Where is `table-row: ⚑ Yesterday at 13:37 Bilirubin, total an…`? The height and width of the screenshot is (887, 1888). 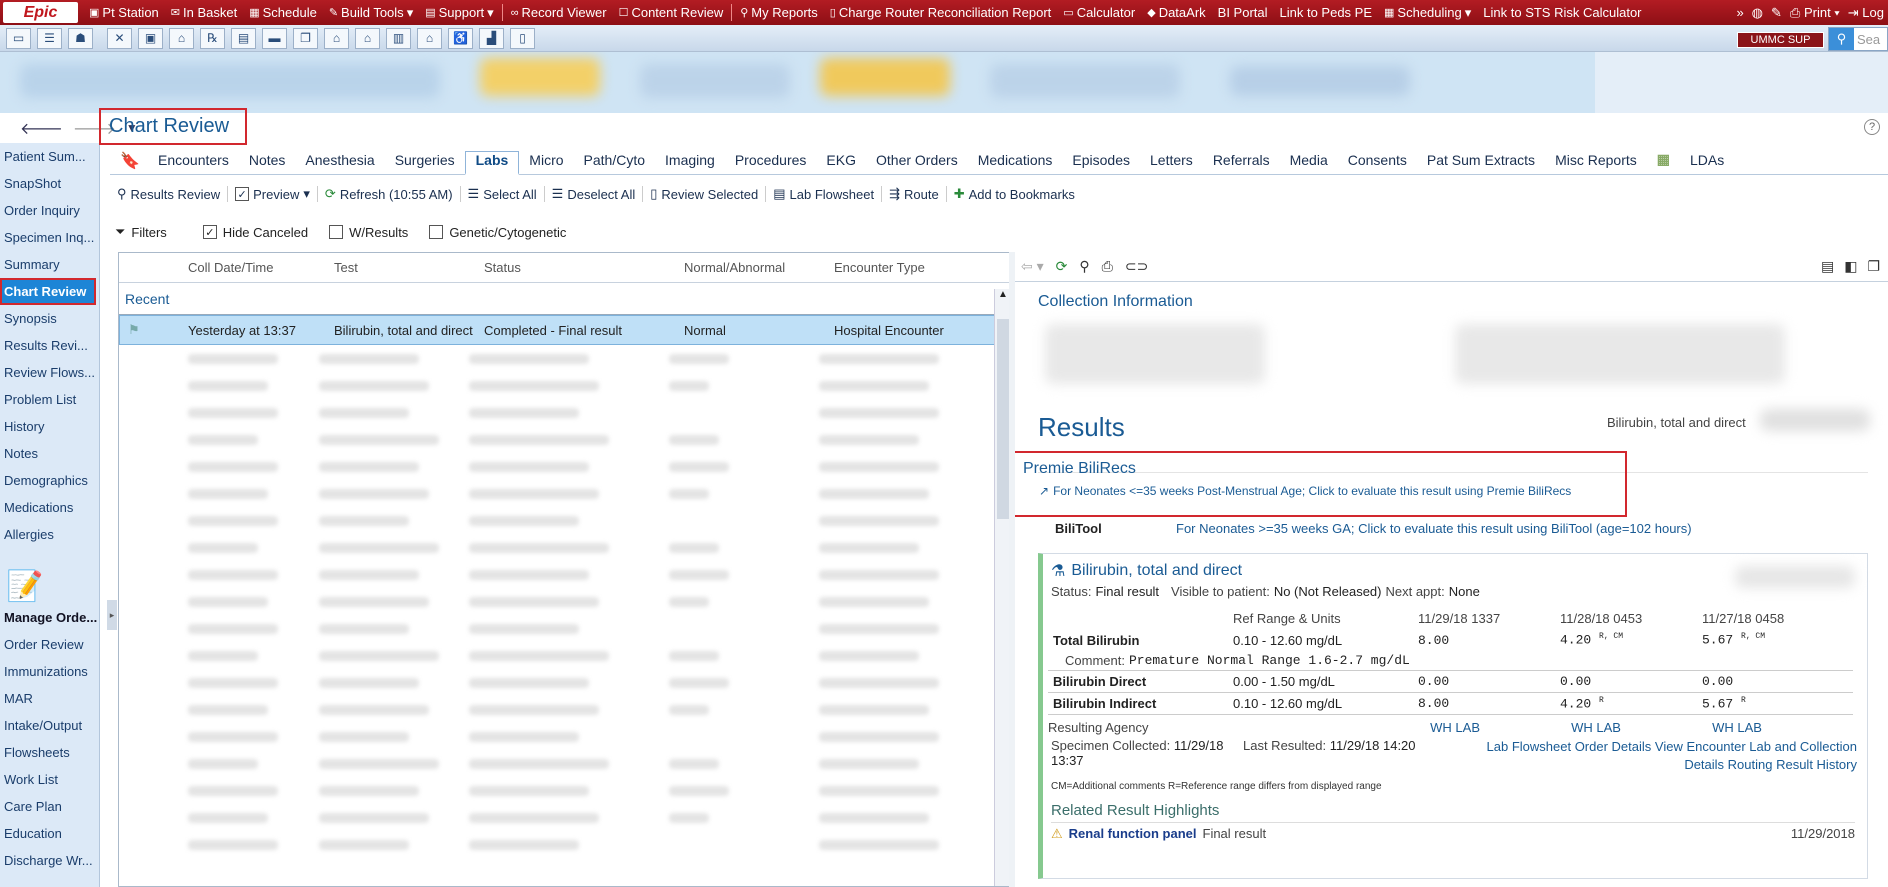 table-row: ⚑ Yesterday at 13:37 Bilirubin, total an… is located at coordinates (565, 330).